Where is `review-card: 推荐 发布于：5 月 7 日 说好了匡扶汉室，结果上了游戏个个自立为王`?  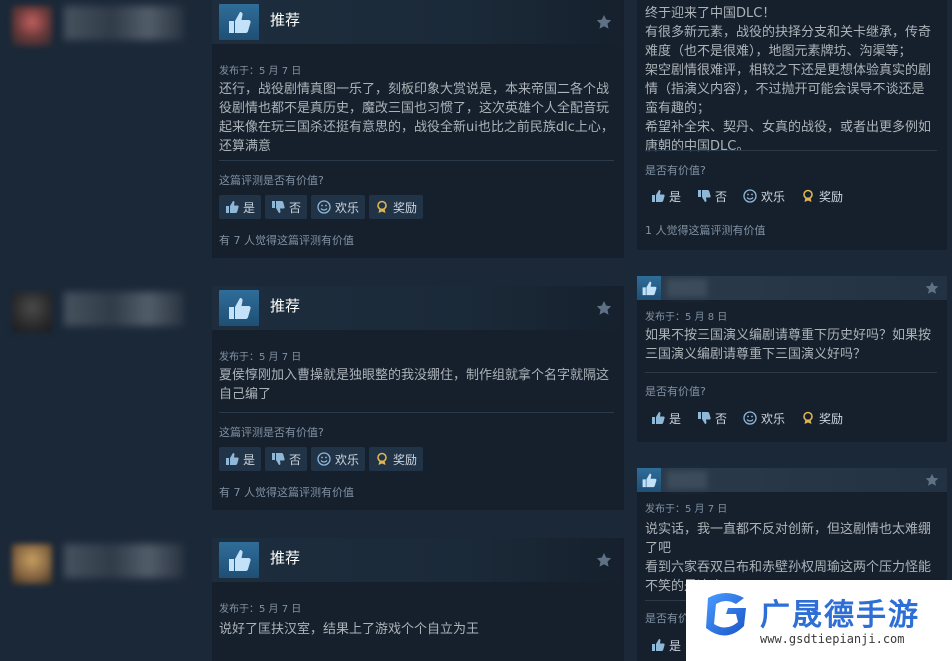
review-card: 推荐 发布于：5 月 7 日 说好了匡扶汉室，结果上了游戏个个自立为王 is located at coordinates (418, 599).